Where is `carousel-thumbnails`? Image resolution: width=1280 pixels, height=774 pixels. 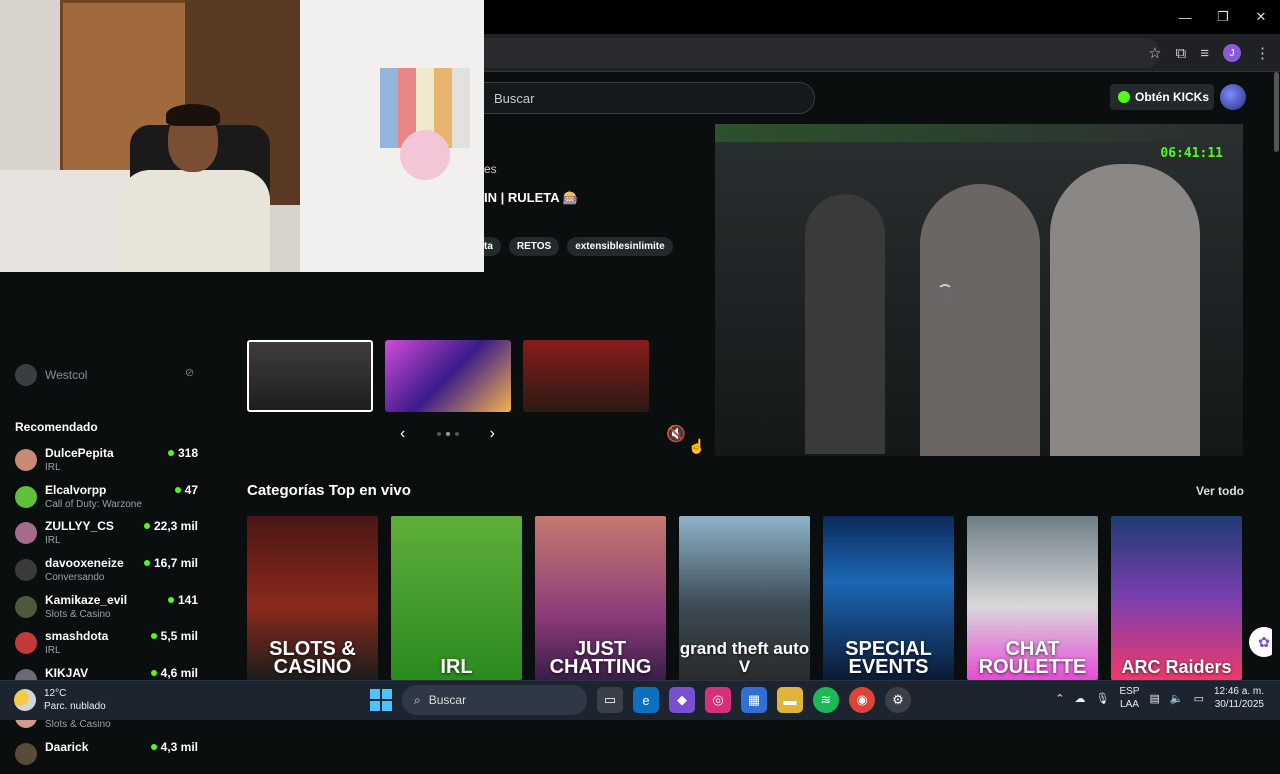
carousel-thumbnails is located at coordinates (448, 376).